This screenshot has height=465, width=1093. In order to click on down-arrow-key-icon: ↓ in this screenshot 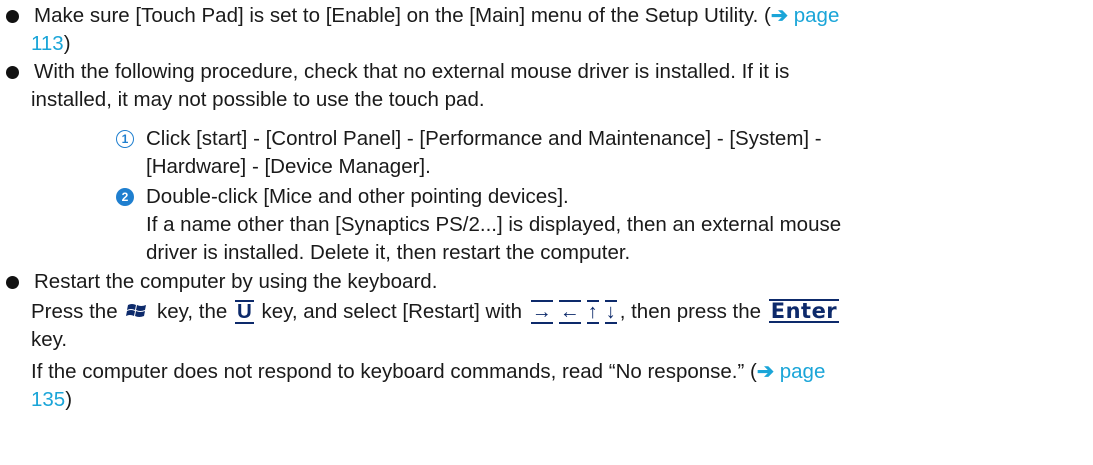, I will do `click(610, 312)`.